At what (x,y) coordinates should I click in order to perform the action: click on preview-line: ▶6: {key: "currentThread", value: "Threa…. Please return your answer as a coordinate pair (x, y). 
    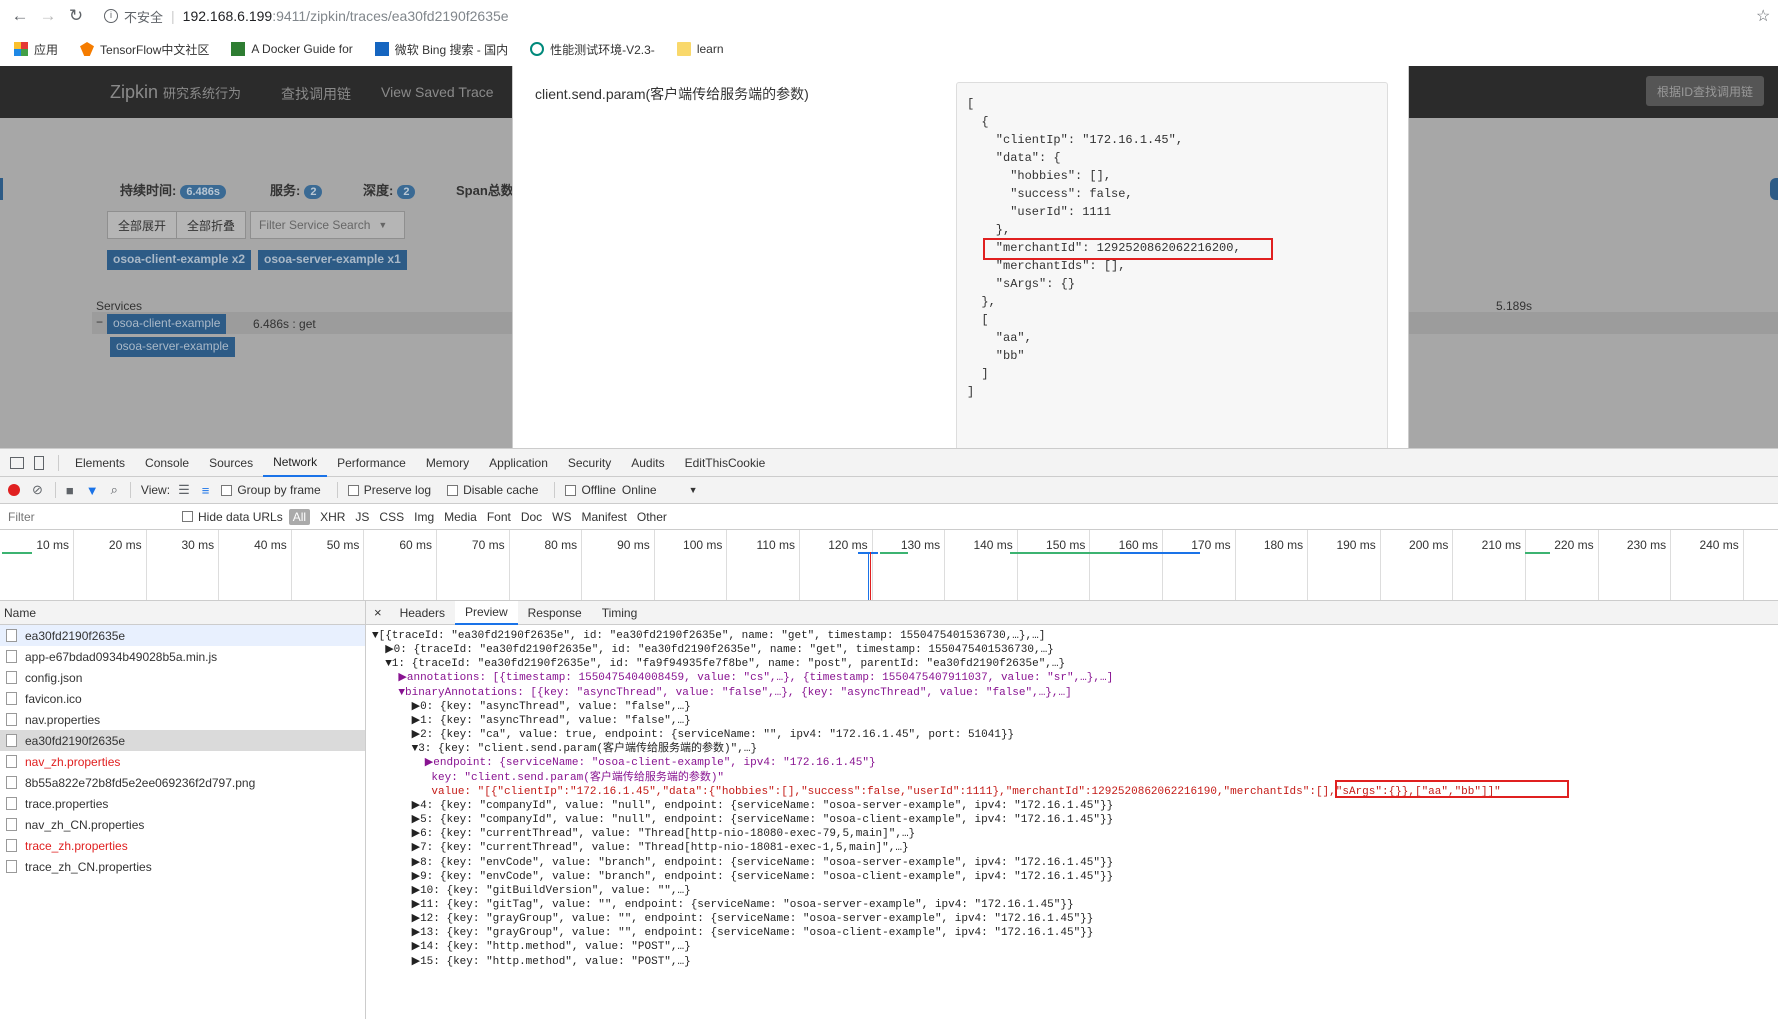
    Looking at the image, I should click on (936, 834).